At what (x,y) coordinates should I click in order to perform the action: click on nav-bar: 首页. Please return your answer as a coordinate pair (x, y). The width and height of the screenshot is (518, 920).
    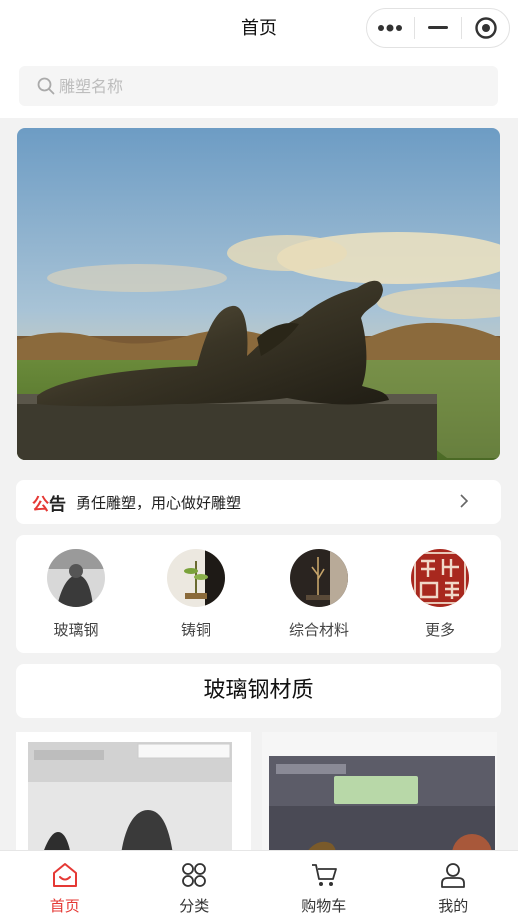
    Looking at the image, I should click on (259, 28).